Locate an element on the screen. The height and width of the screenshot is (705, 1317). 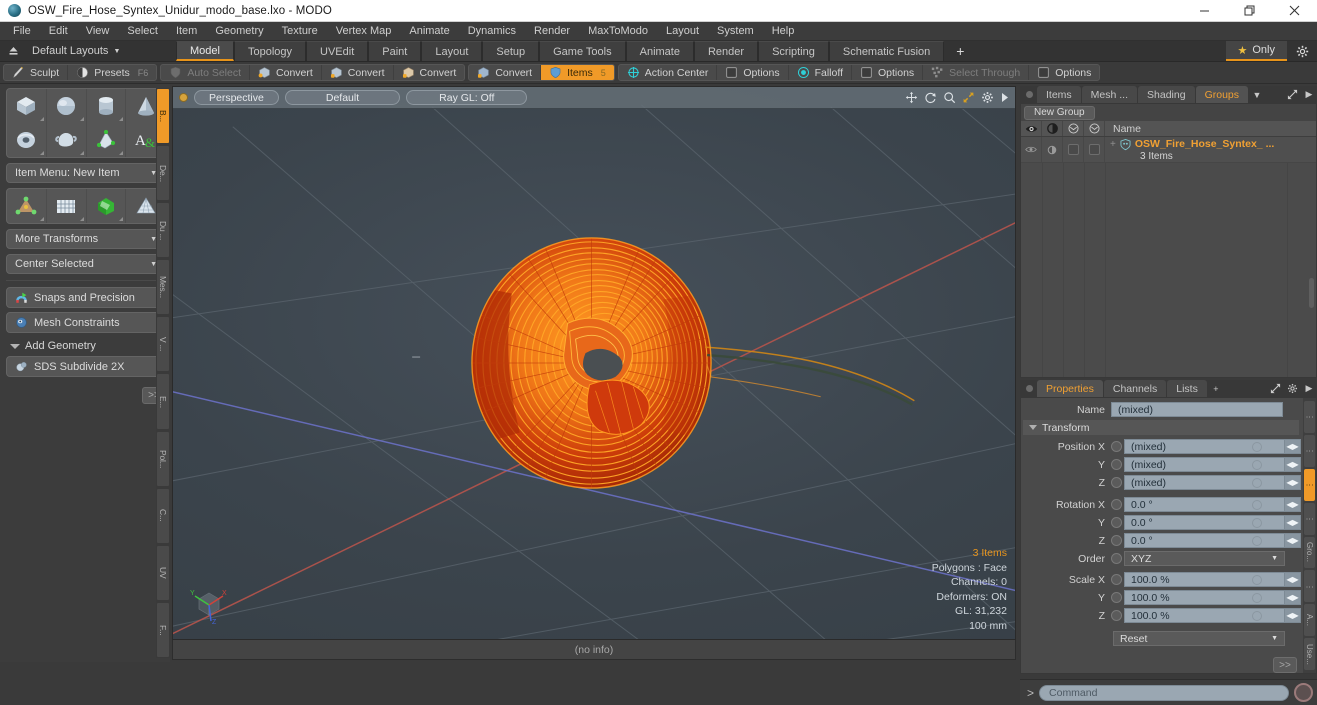
menu-maxtomodo: MaxToModo is located at coordinates (618, 31).